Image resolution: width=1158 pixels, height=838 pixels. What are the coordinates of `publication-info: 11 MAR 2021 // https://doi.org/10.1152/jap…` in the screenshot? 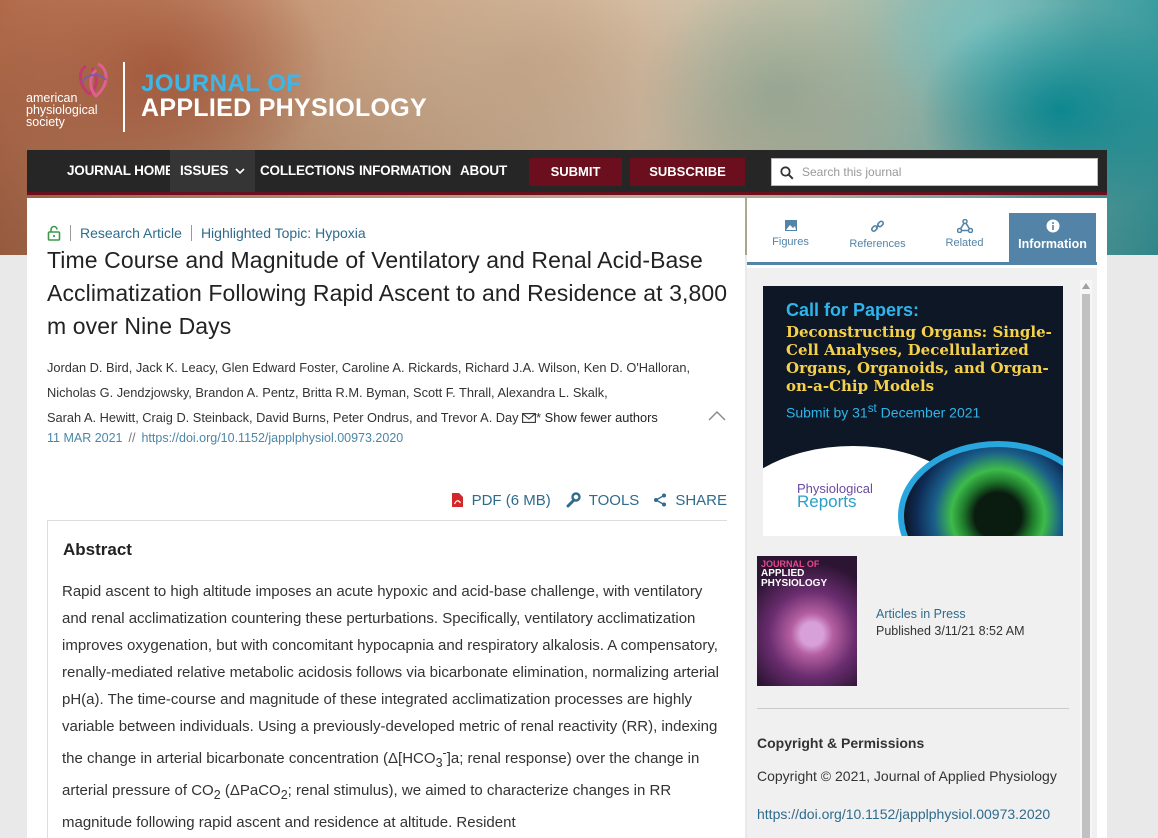 It's located at (225, 438).